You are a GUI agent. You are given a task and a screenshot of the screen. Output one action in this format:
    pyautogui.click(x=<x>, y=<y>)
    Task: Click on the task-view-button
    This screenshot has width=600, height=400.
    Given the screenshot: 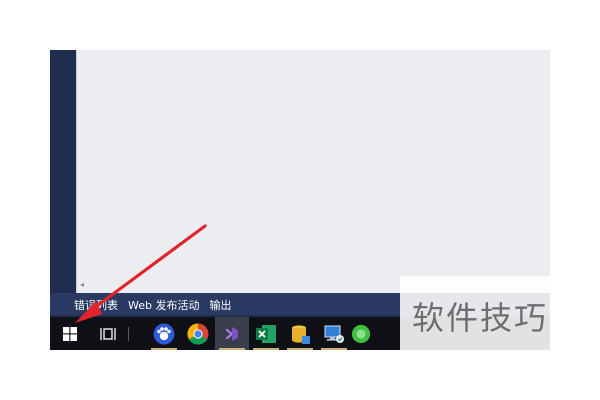 What is the action you would take?
    pyautogui.click(x=108, y=333)
    